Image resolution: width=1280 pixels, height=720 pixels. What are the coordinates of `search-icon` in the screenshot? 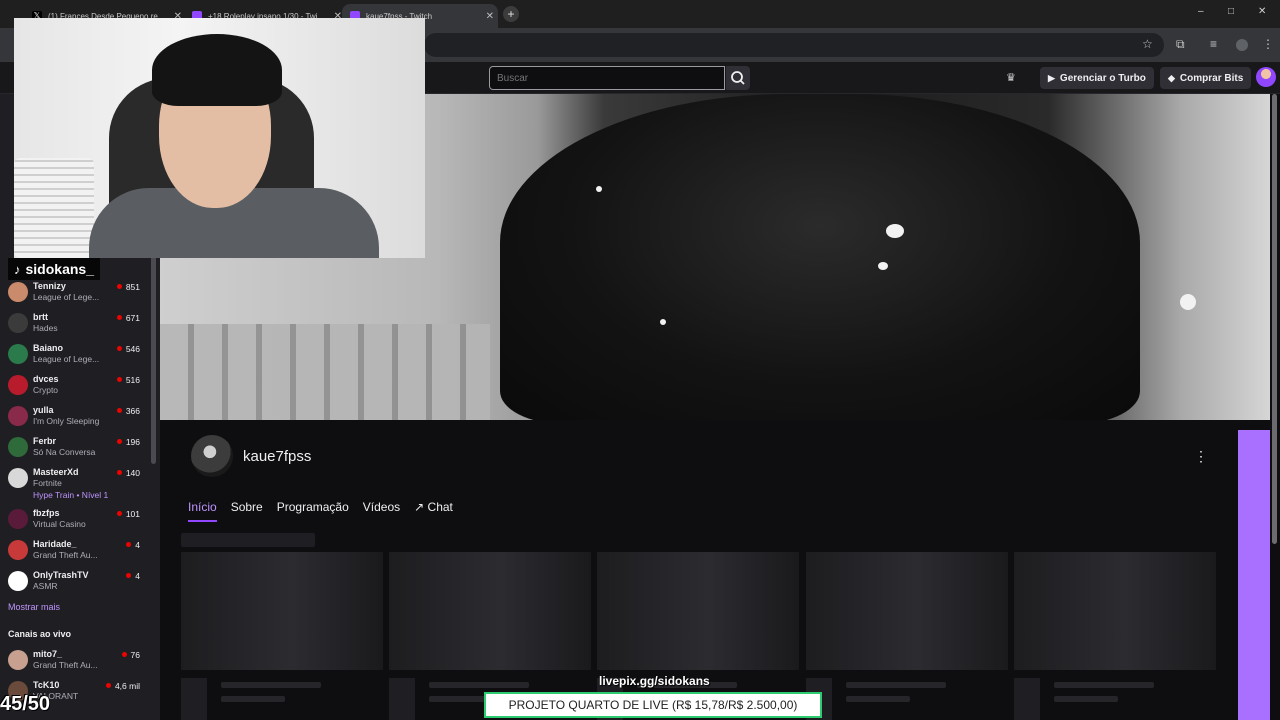 It's located at (738, 78).